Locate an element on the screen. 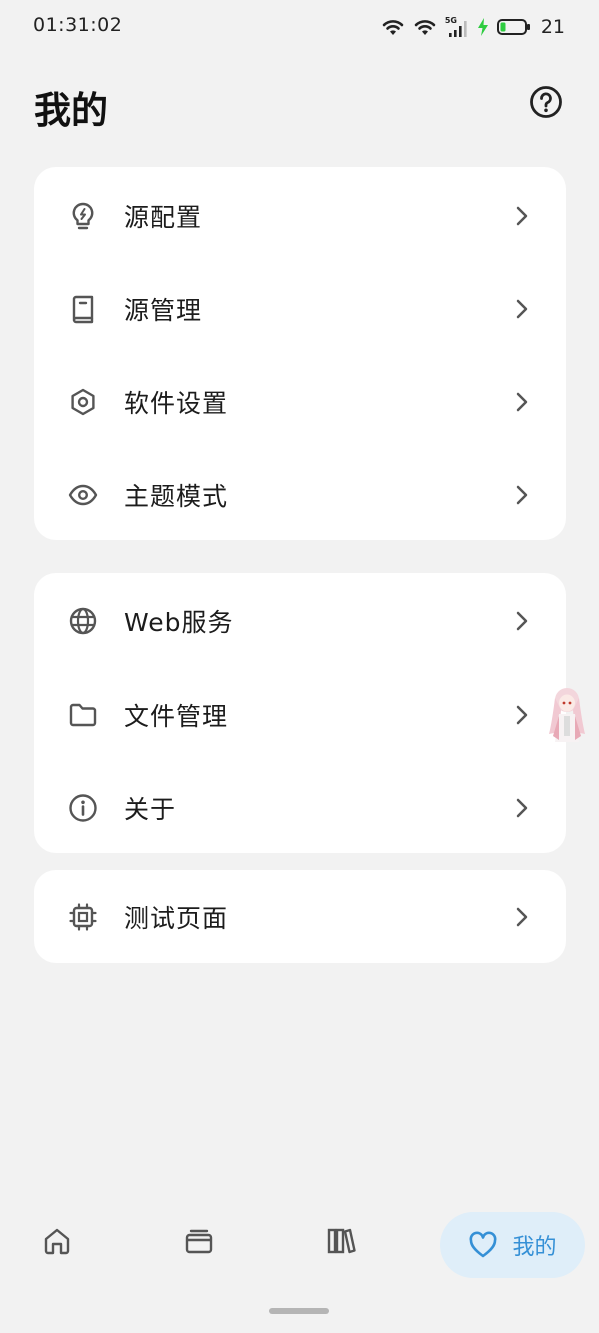 Image resolution: width=599 pixels, height=1333 pixels. chip-icon is located at coordinates (83, 917).